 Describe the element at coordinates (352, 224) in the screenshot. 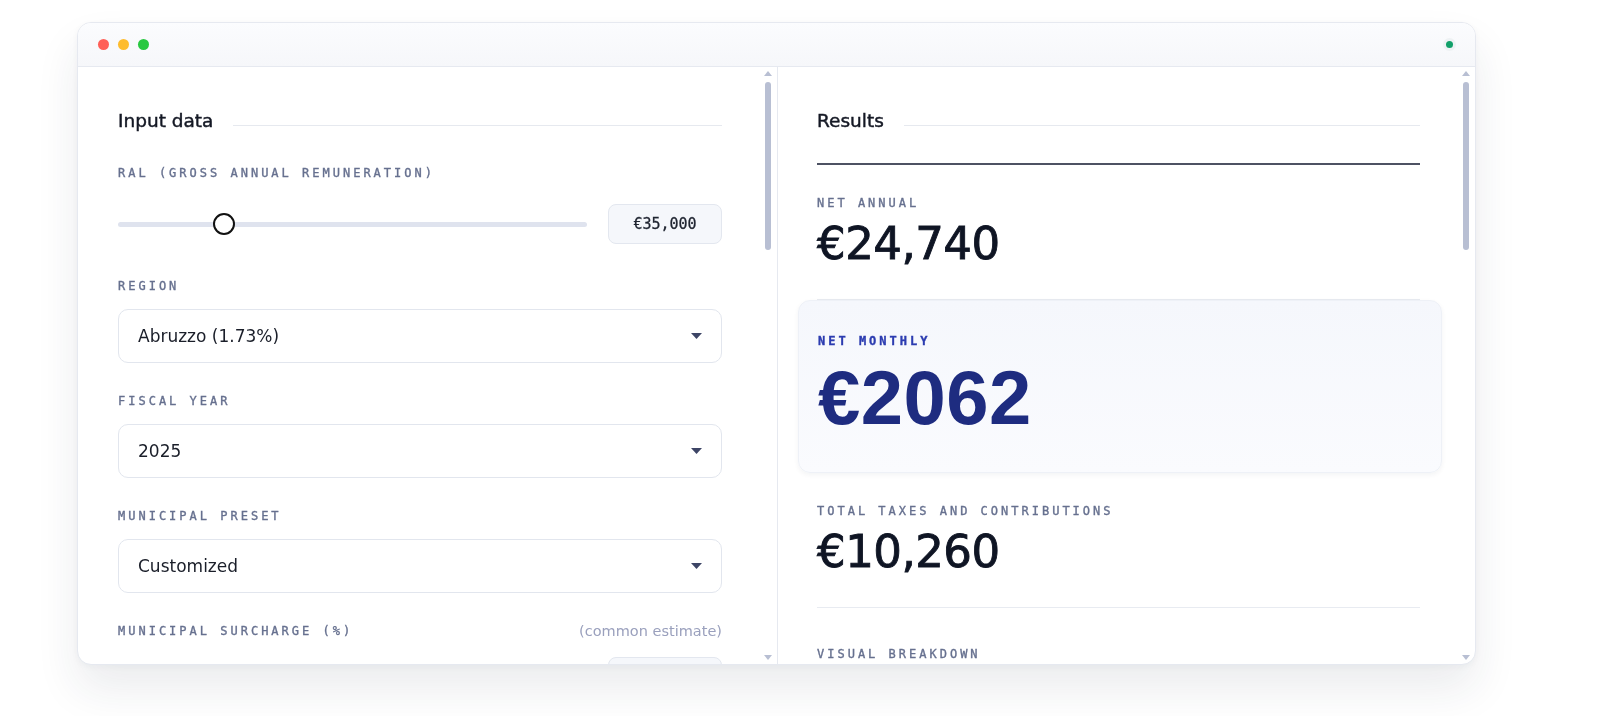

I see `slider-track` at that location.